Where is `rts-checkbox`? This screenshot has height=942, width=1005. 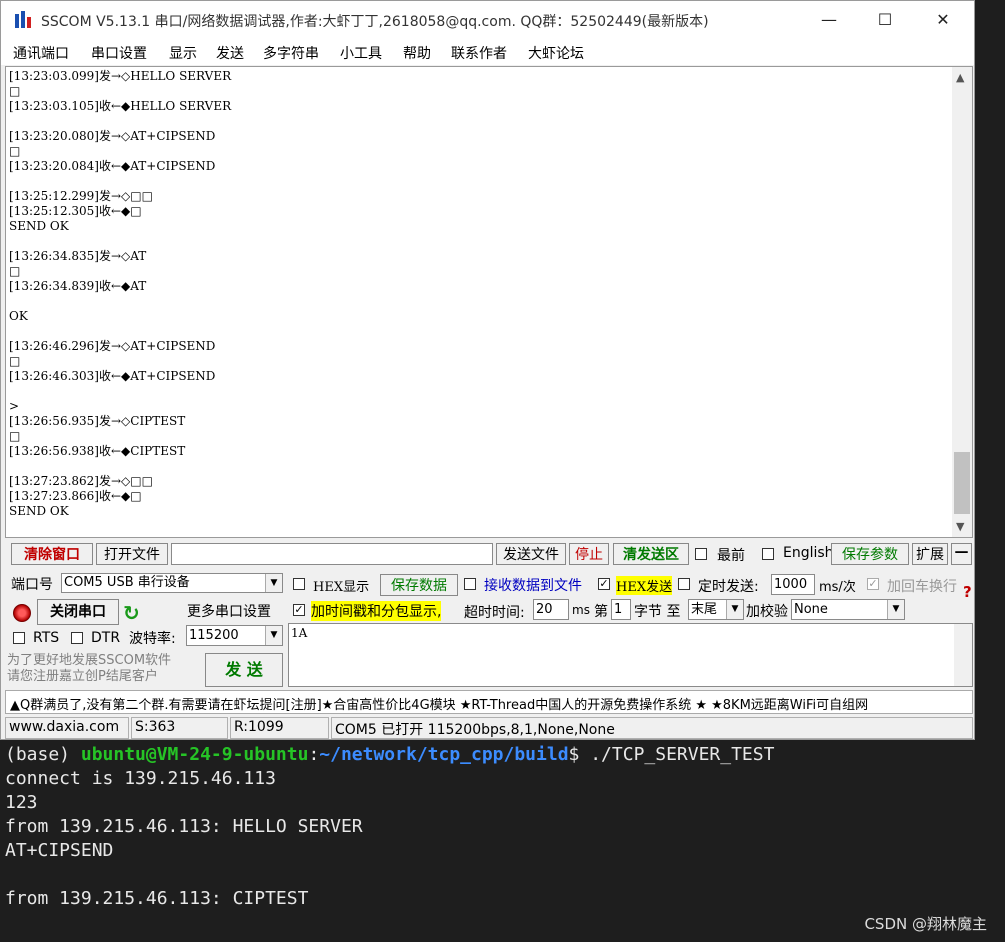 rts-checkbox is located at coordinates (19, 638).